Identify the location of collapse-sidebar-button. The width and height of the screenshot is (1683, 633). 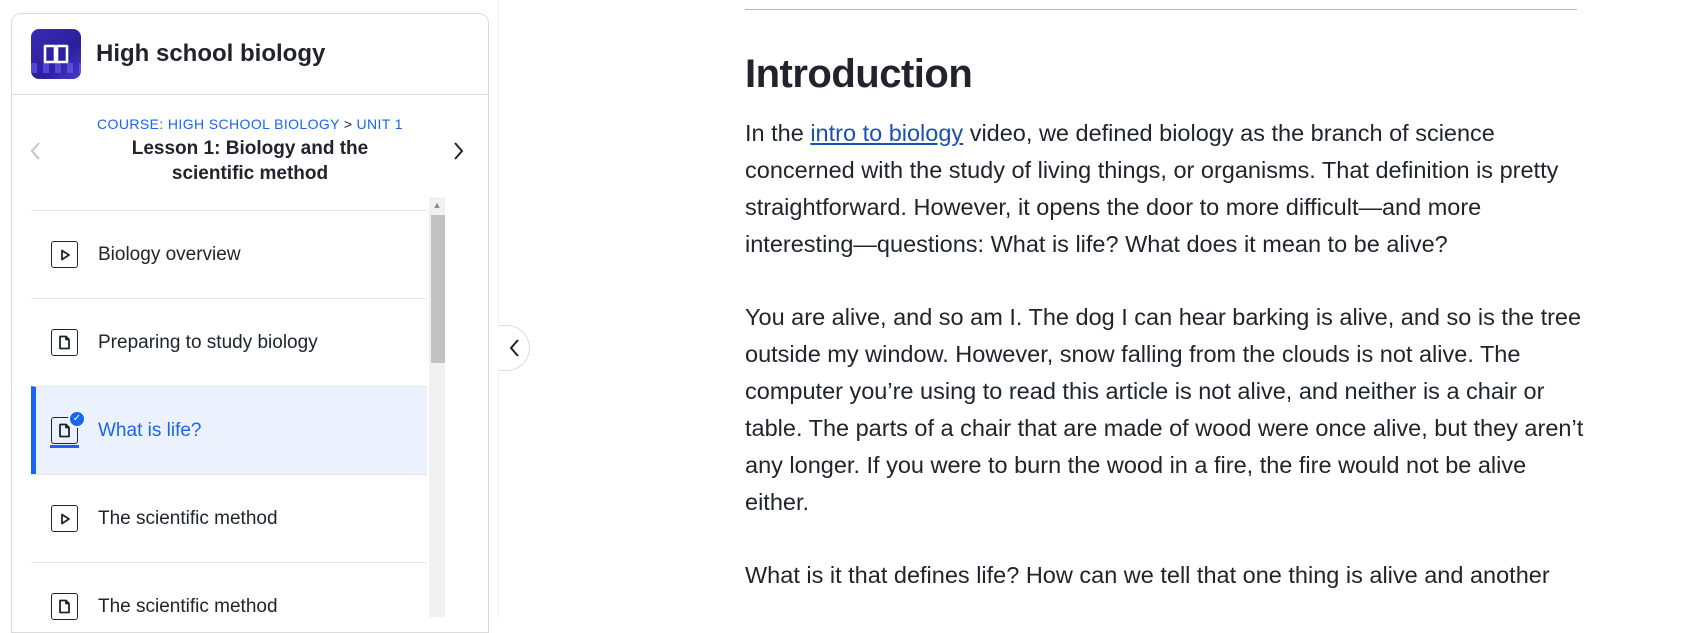
(514, 348).